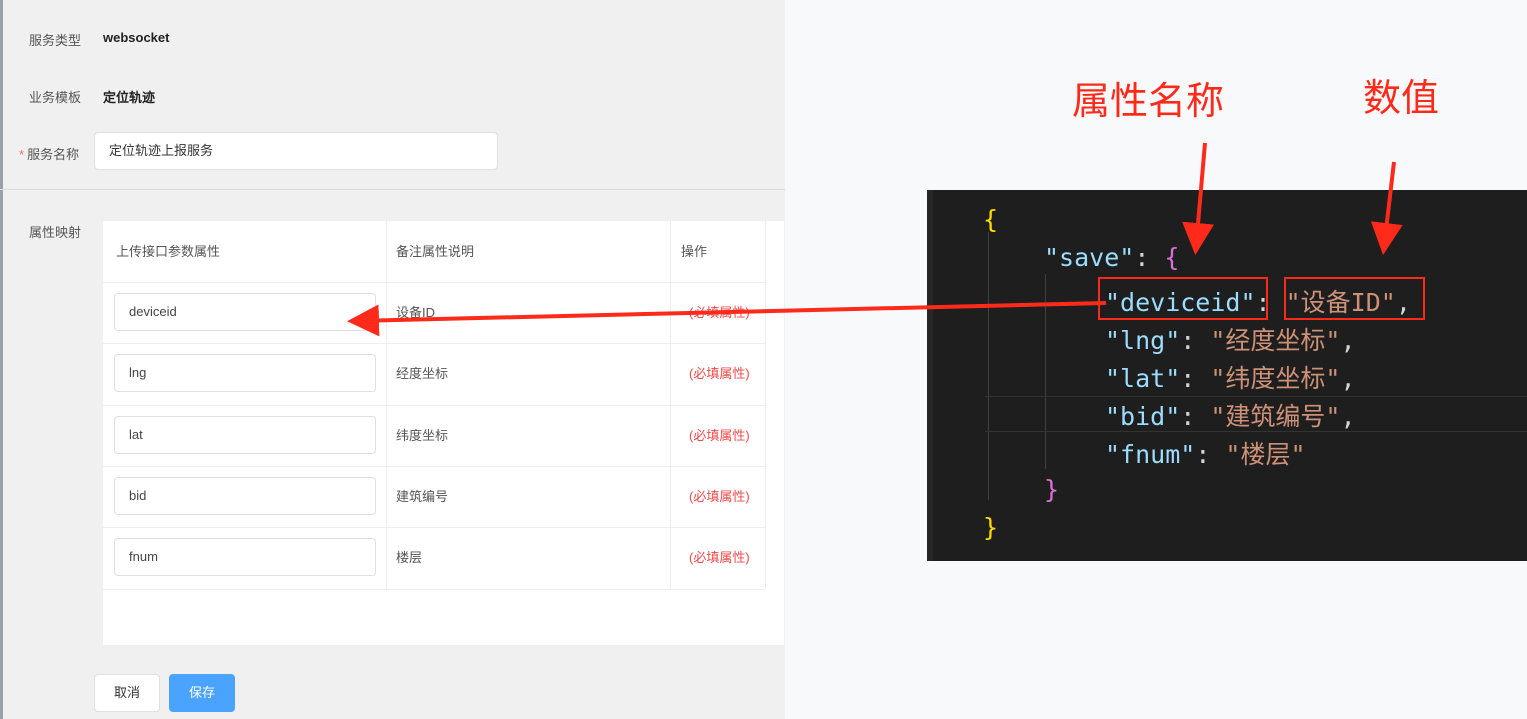  I want to click on arrow-to-value, so click(1386, 208).